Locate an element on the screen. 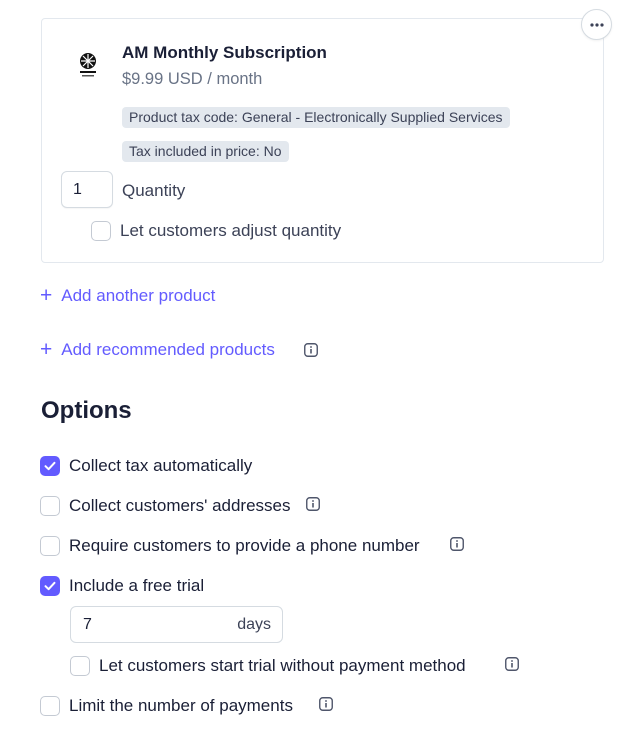 Image resolution: width=640 pixels, height=735 pixels. collect-addresses-checkbox is located at coordinates (50, 506).